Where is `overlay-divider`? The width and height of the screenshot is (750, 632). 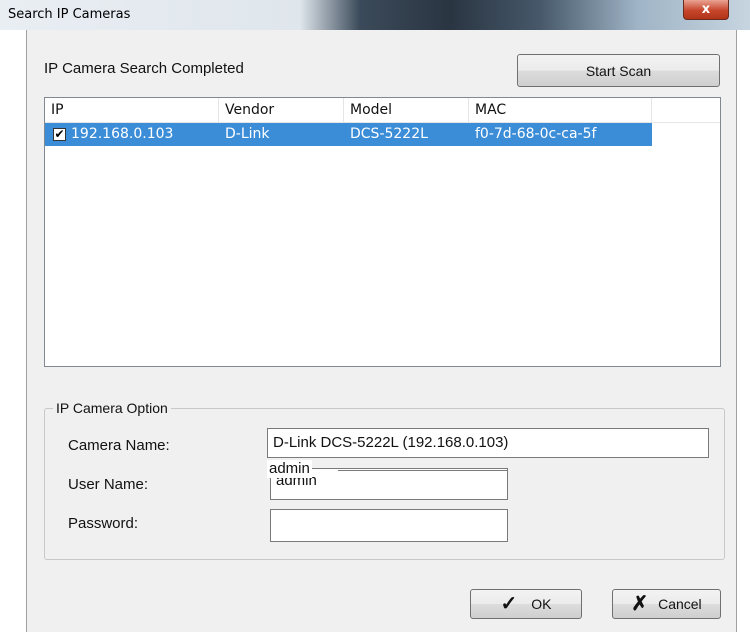 overlay-divider is located at coordinates (423, 470).